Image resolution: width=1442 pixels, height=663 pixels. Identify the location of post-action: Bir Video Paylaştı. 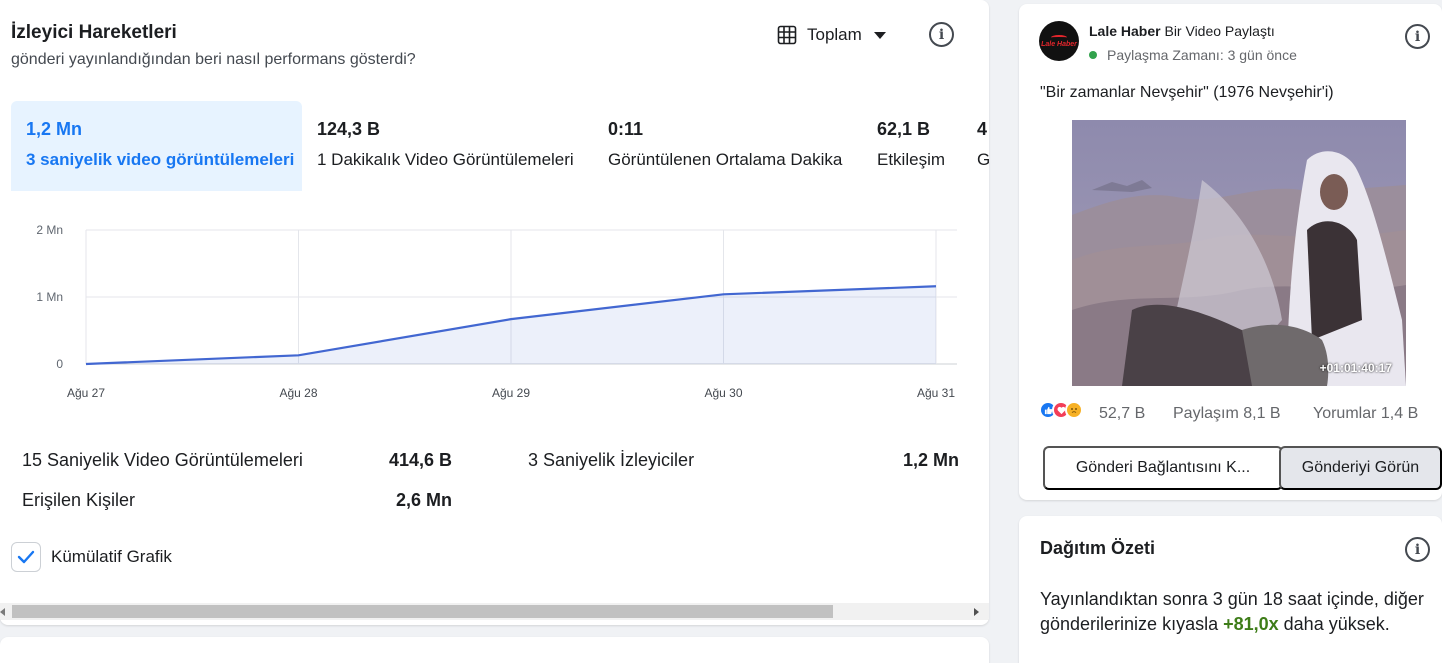
(1219, 31).